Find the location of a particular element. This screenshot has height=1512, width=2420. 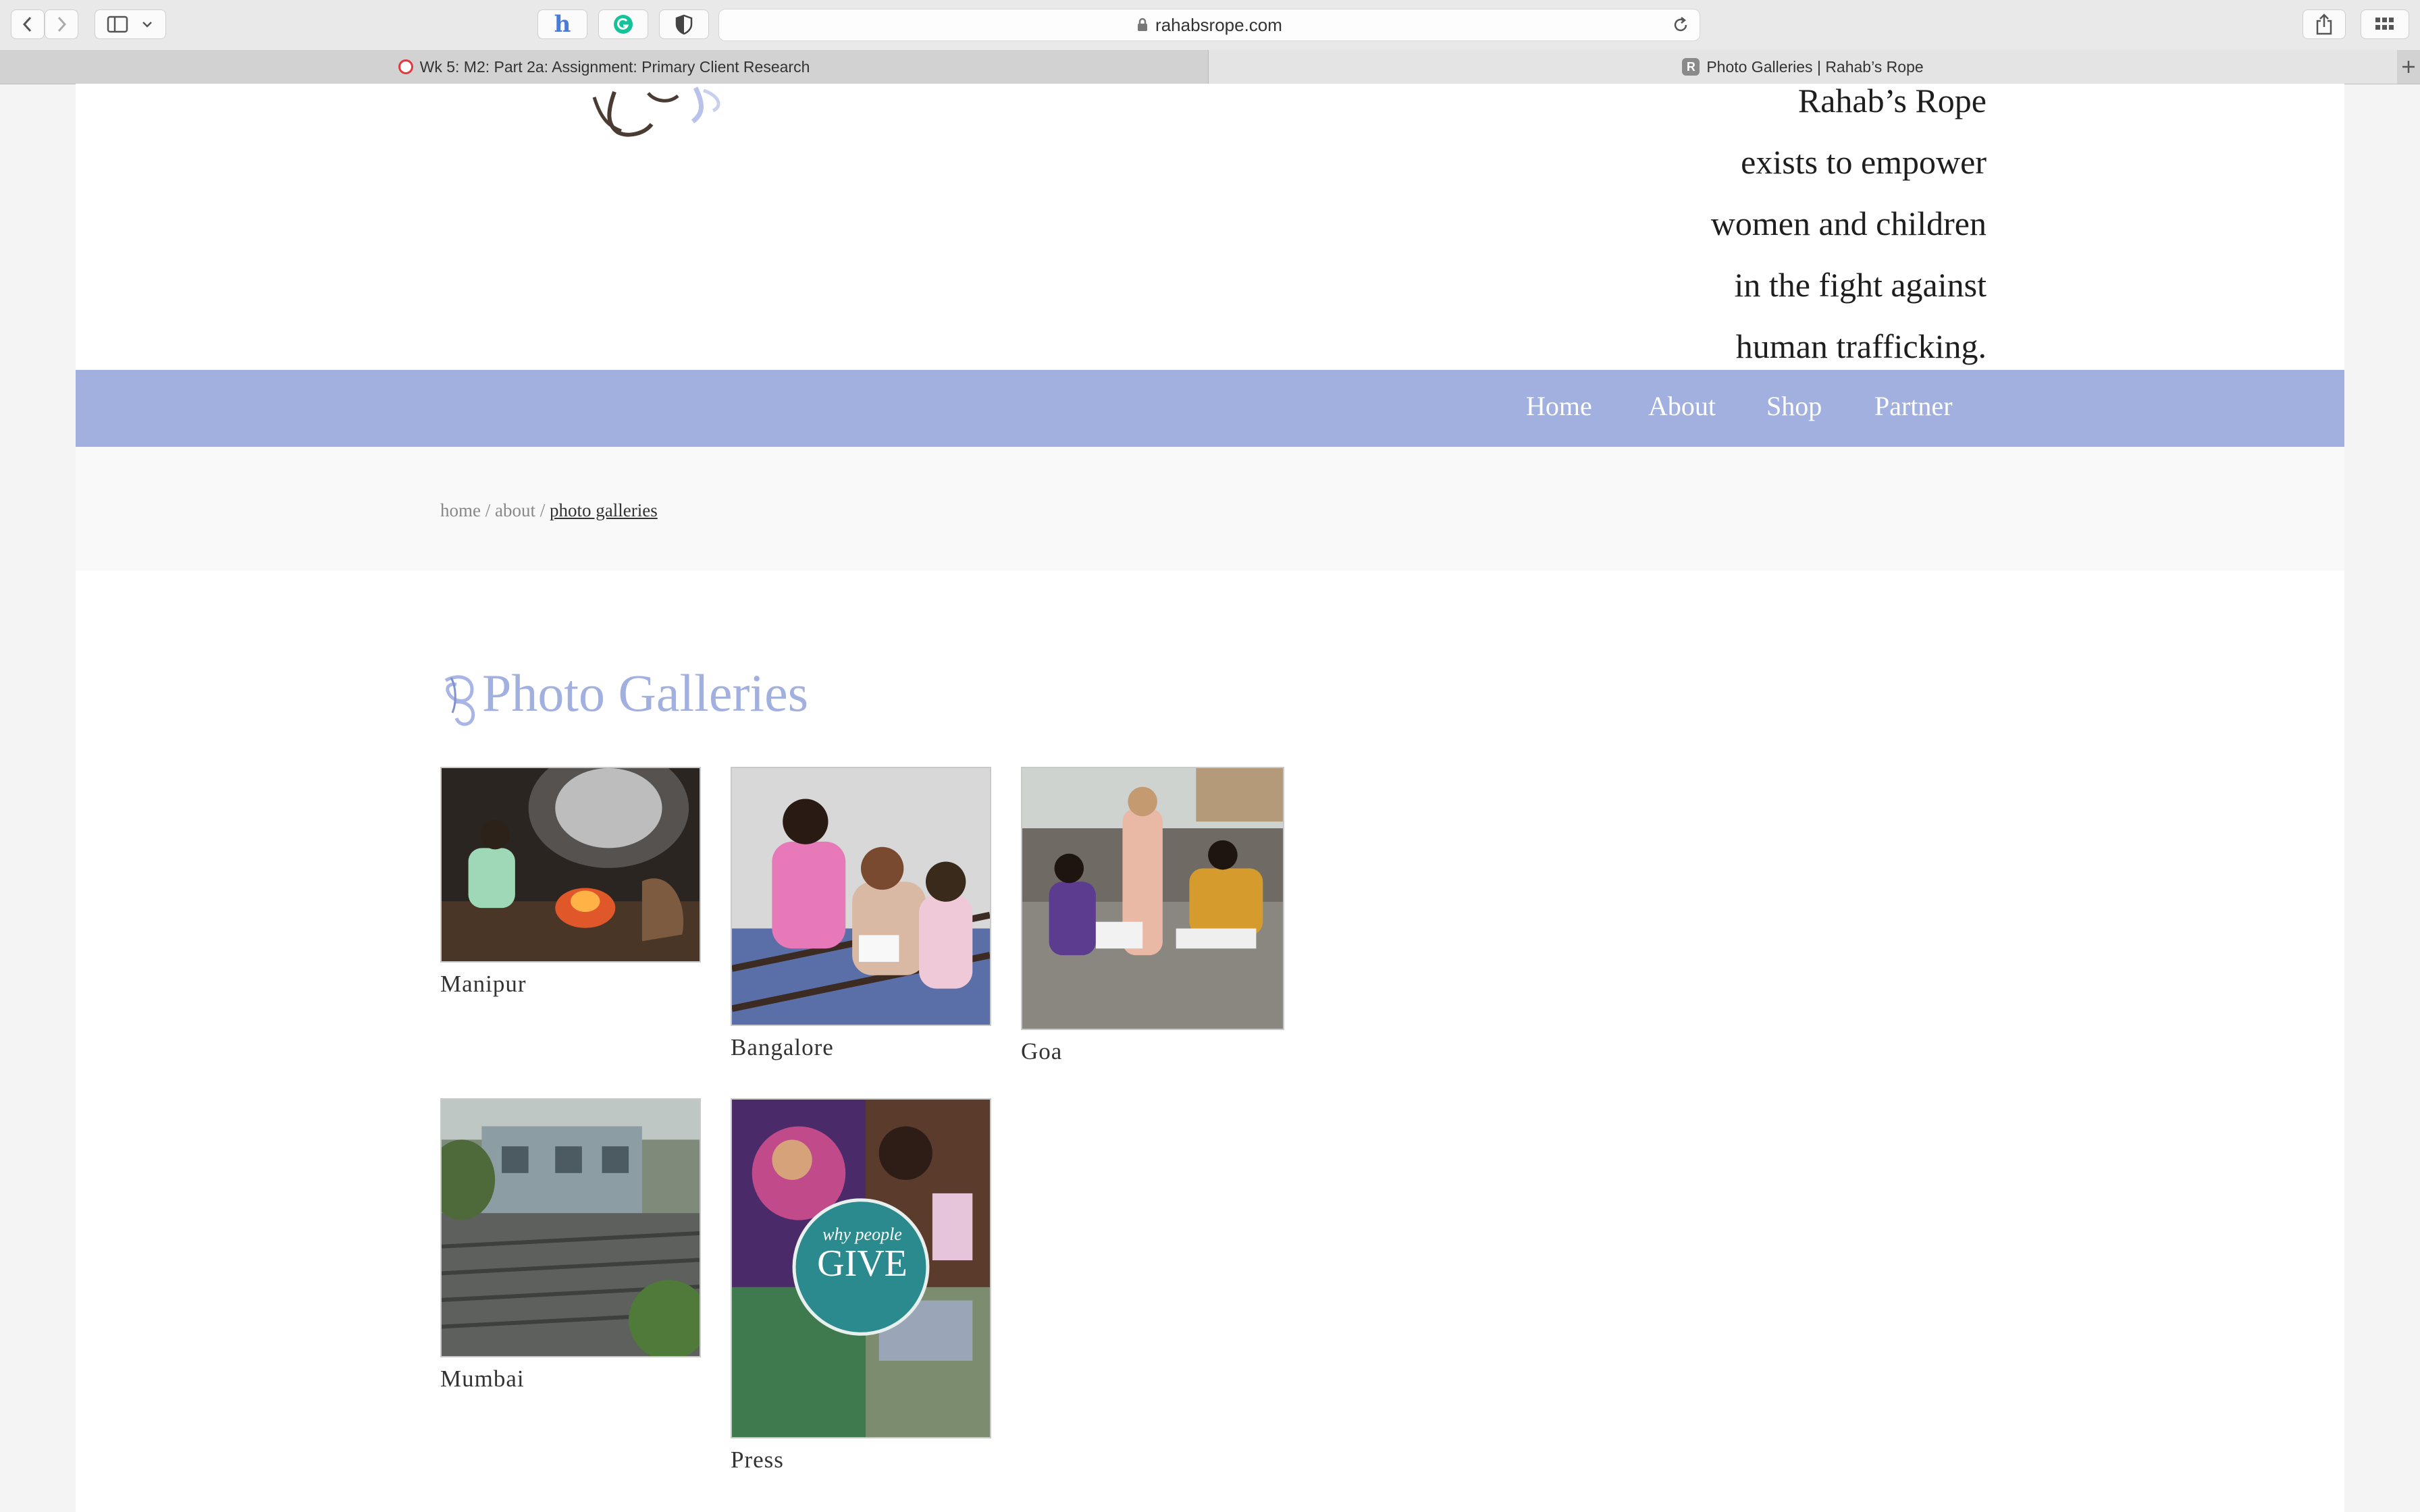

bangalore-photo is located at coordinates (861, 896).